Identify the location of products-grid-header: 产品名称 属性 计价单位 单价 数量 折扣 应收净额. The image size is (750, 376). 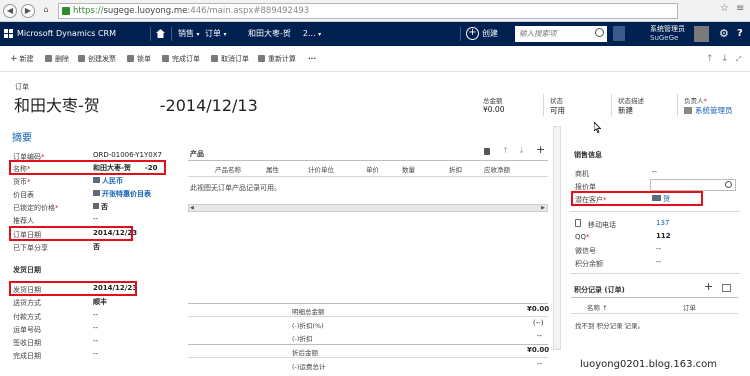
(368, 168).